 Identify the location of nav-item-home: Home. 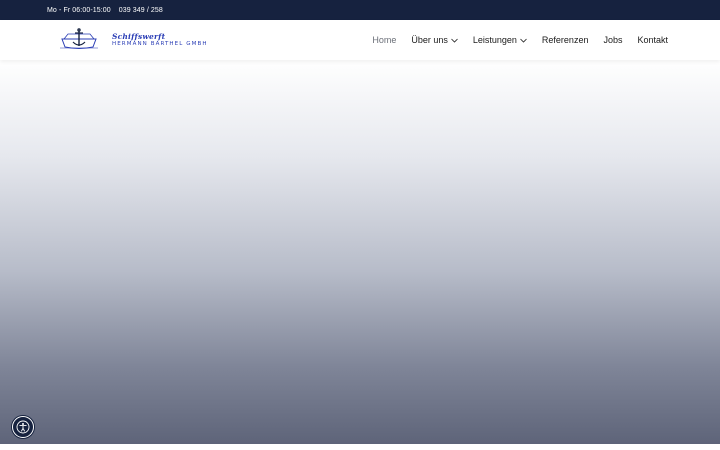
(384, 40).